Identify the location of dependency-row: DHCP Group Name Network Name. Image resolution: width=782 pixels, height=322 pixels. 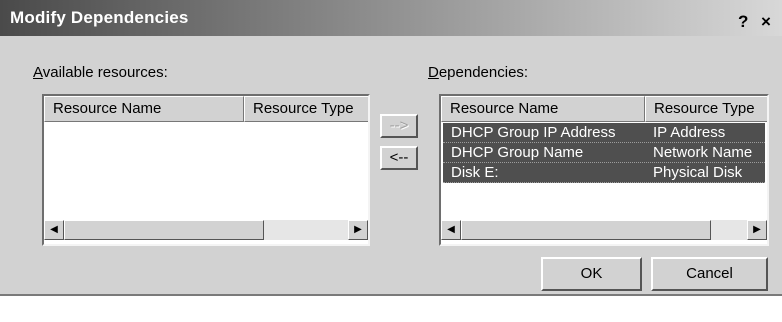
(604, 153).